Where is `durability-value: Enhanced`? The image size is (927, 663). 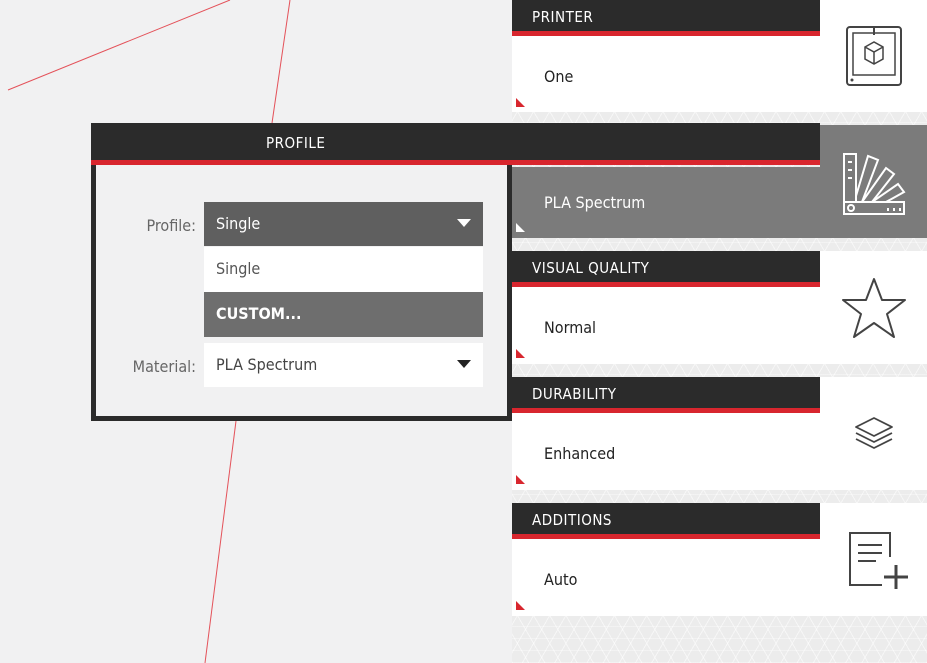 durability-value: Enhanced is located at coordinates (580, 453).